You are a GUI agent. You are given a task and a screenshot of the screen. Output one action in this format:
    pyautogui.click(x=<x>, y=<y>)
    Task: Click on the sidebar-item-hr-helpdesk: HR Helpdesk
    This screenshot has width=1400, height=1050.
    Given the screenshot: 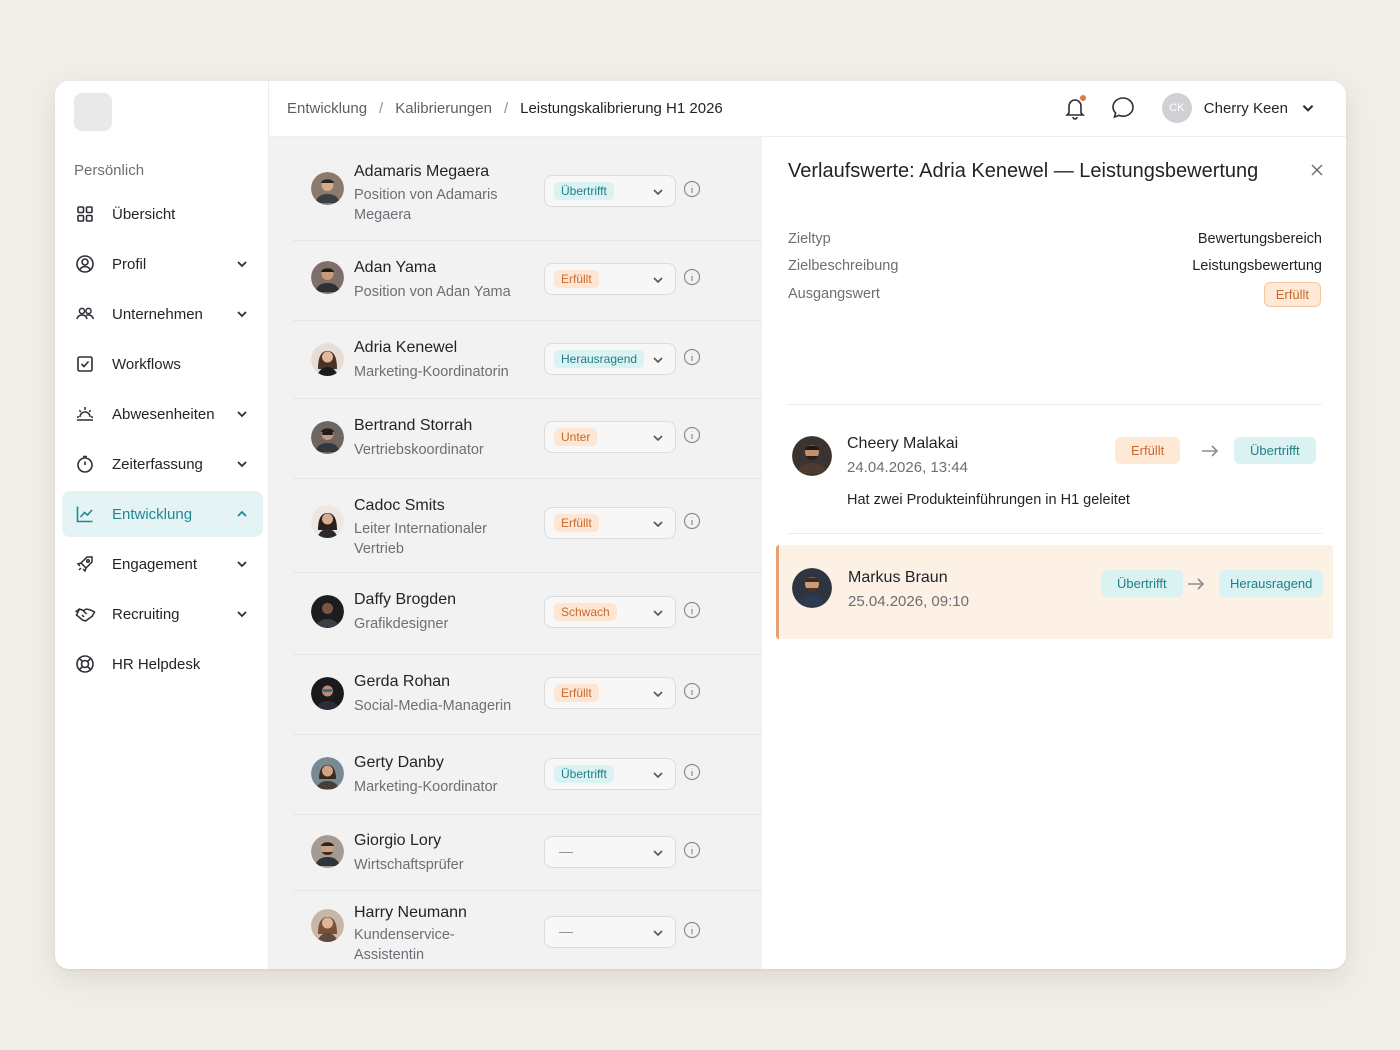 What is the action you would take?
    pyautogui.click(x=162, y=664)
    